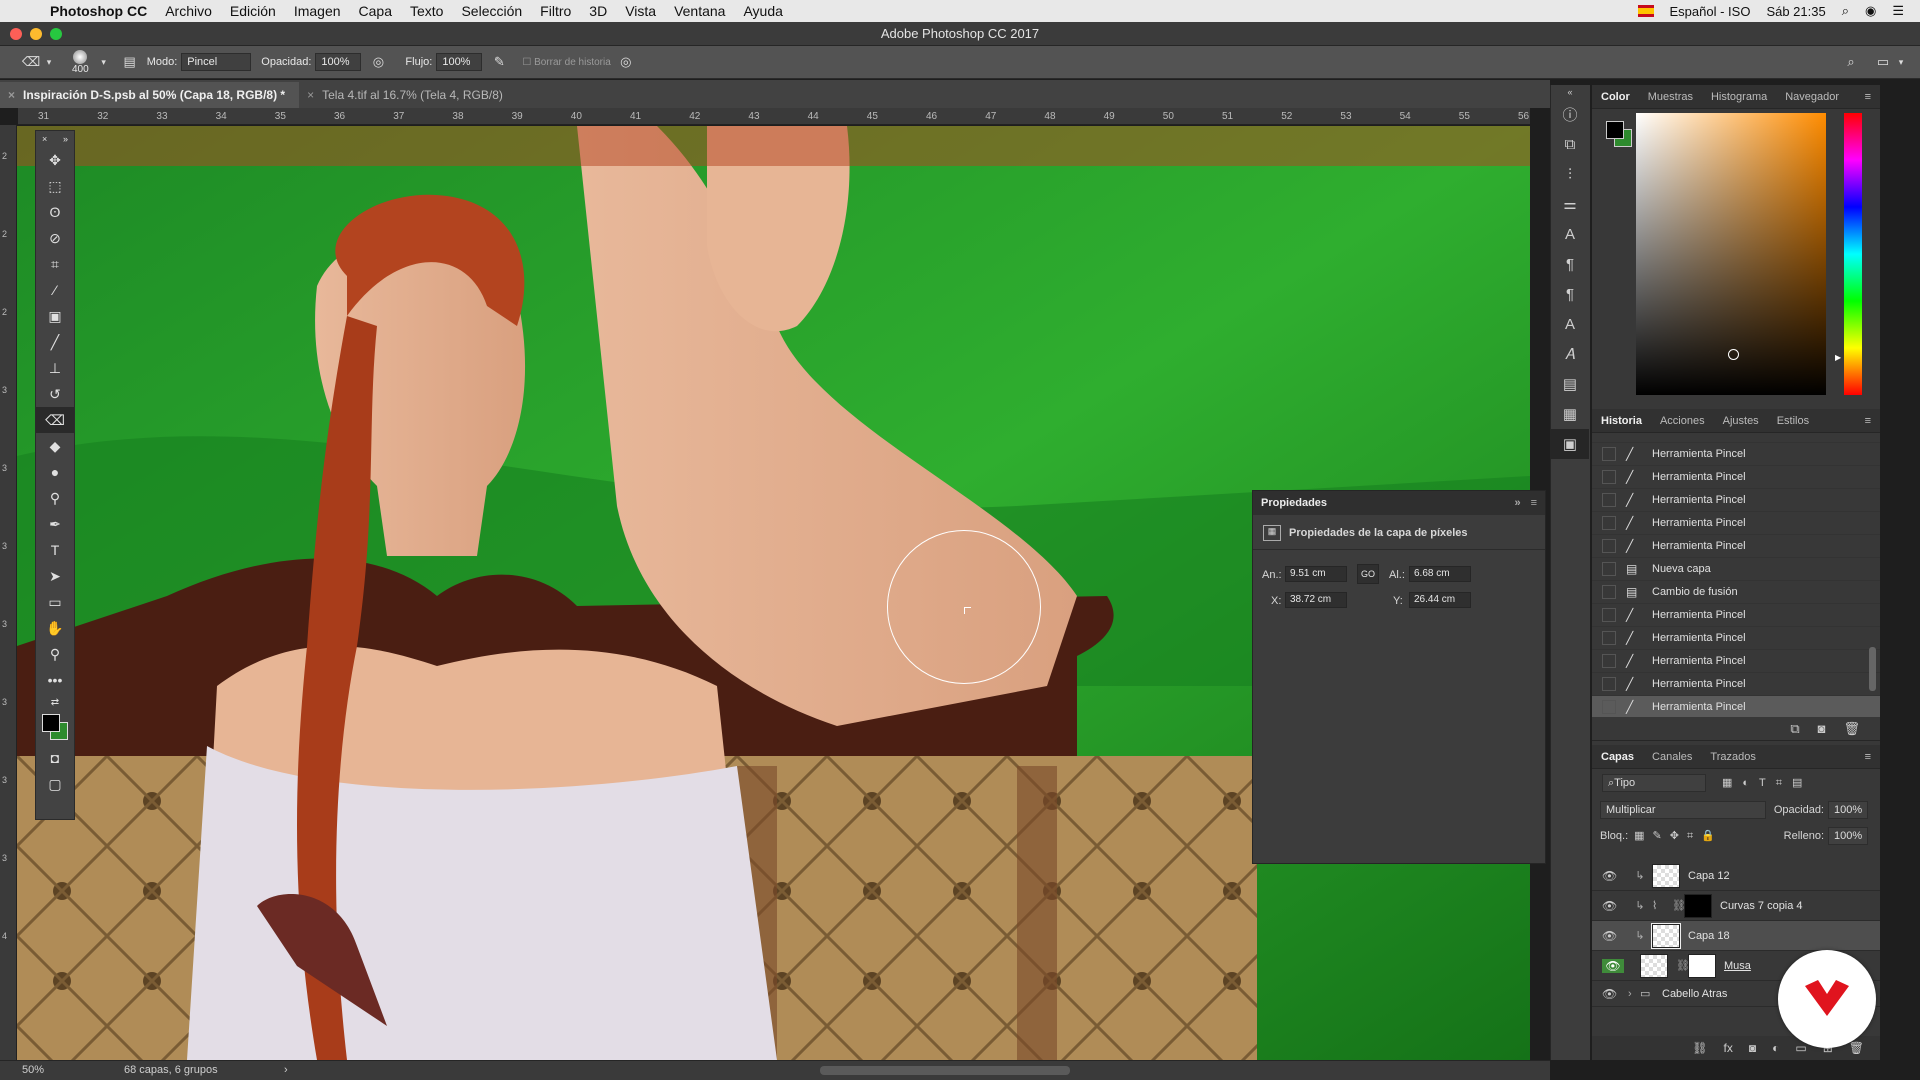  Describe the element at coordinates (55, 602) in the screenshot. I see `rectangle-tool: ▭` at that location.